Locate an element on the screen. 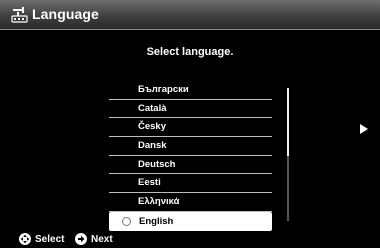 The image size is (380, 248). select-hint: Select is located at coordinates (41, 239).